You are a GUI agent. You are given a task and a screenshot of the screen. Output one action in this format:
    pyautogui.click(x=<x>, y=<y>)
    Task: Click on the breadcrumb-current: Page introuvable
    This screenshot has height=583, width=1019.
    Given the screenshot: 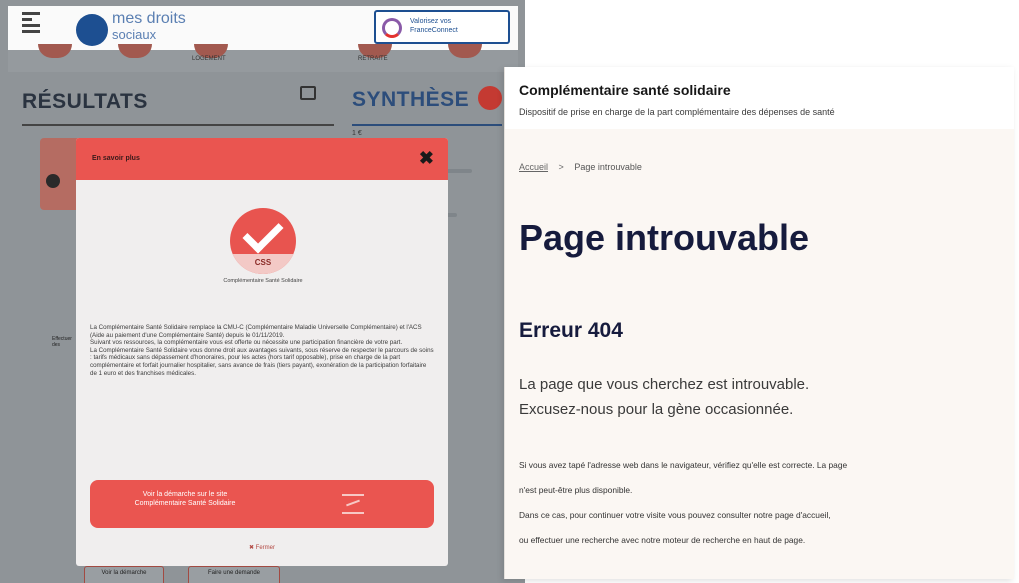 What is the action you would take?
    pyautogui.click(x=608, y=167)
    